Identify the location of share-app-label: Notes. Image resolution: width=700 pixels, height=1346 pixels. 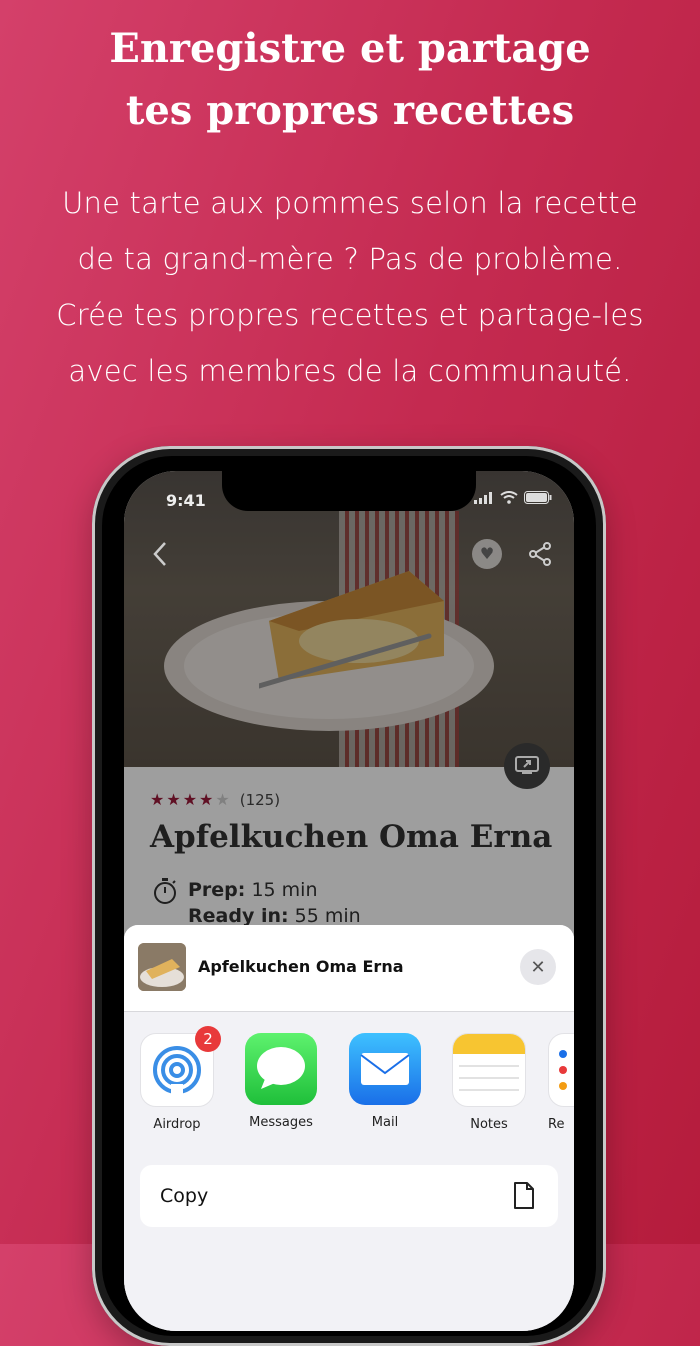
(489, 1124).